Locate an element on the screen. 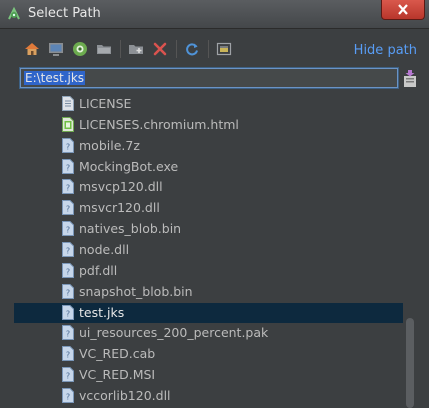  toolbar: Hide path is located at coordinates (214, 50).